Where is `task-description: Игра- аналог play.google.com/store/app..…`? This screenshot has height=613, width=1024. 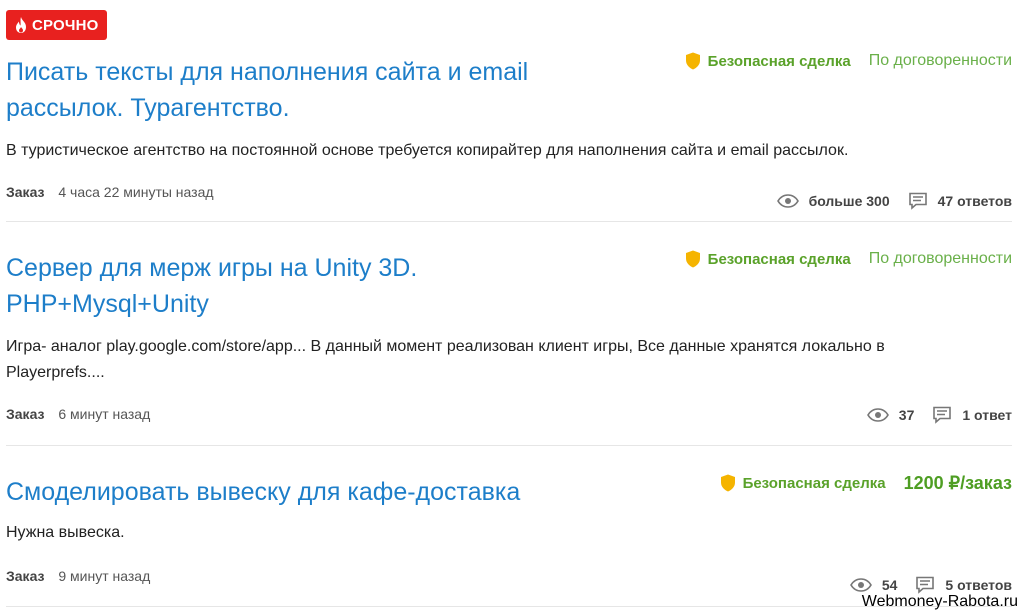
task-description: Игра- аналог play.google.com/store/app..… is located at coordinates (445, 360).